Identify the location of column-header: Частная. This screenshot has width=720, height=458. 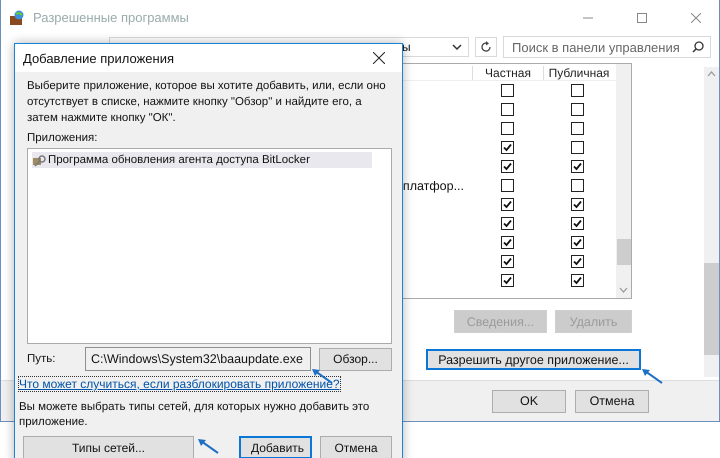
(507, 73).